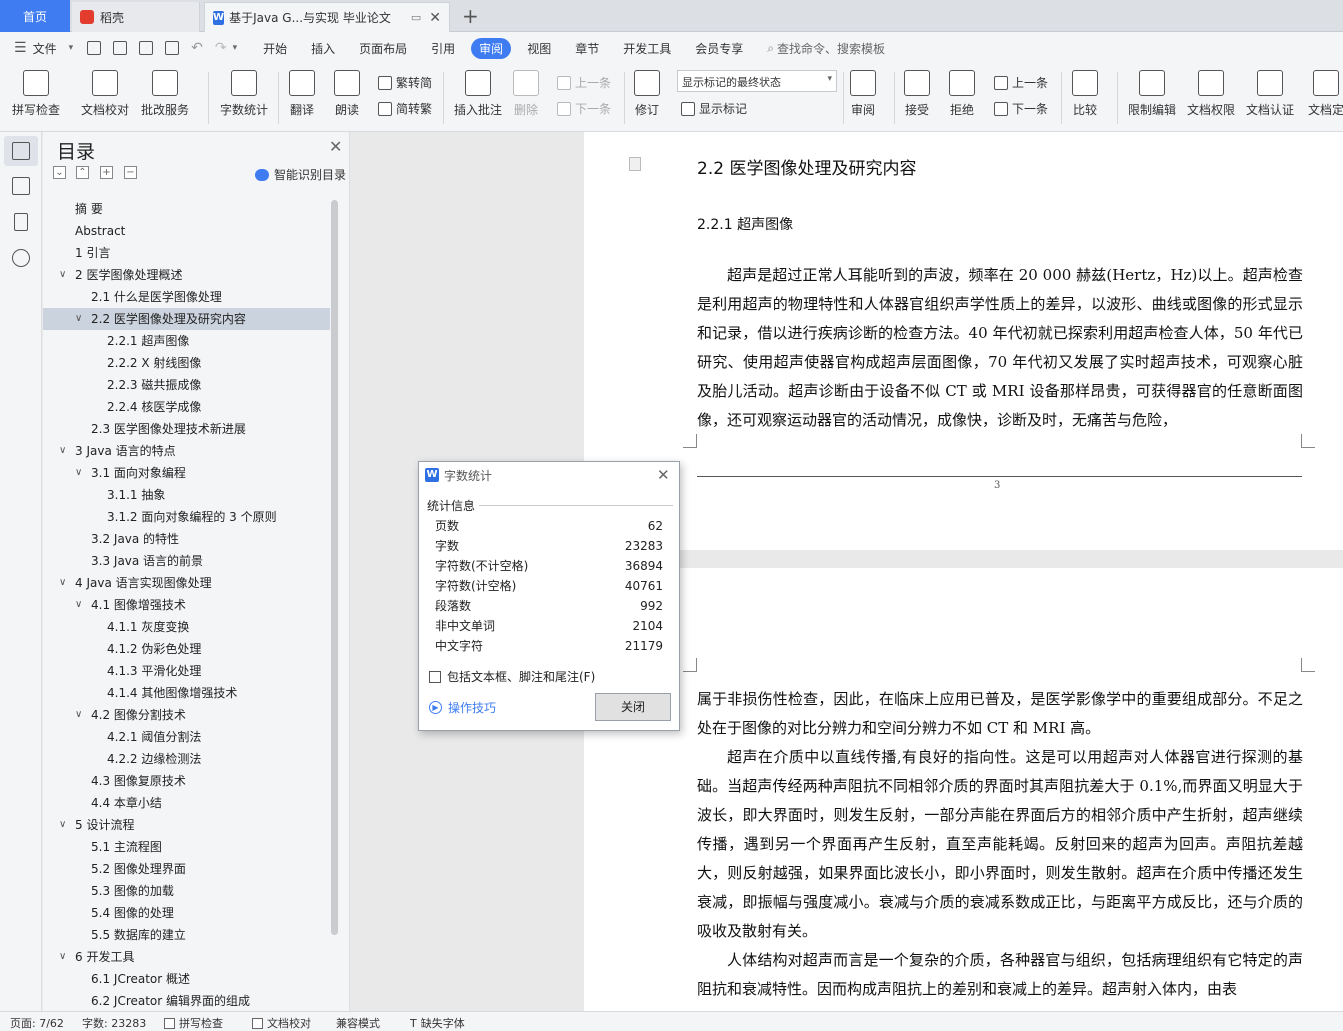 This screenshot has width=1343, height=1031. What do you see at coordinates (186, 253) in the screenshot?
I see `toc-item: 1 引言` at bounding box center [186, 253].